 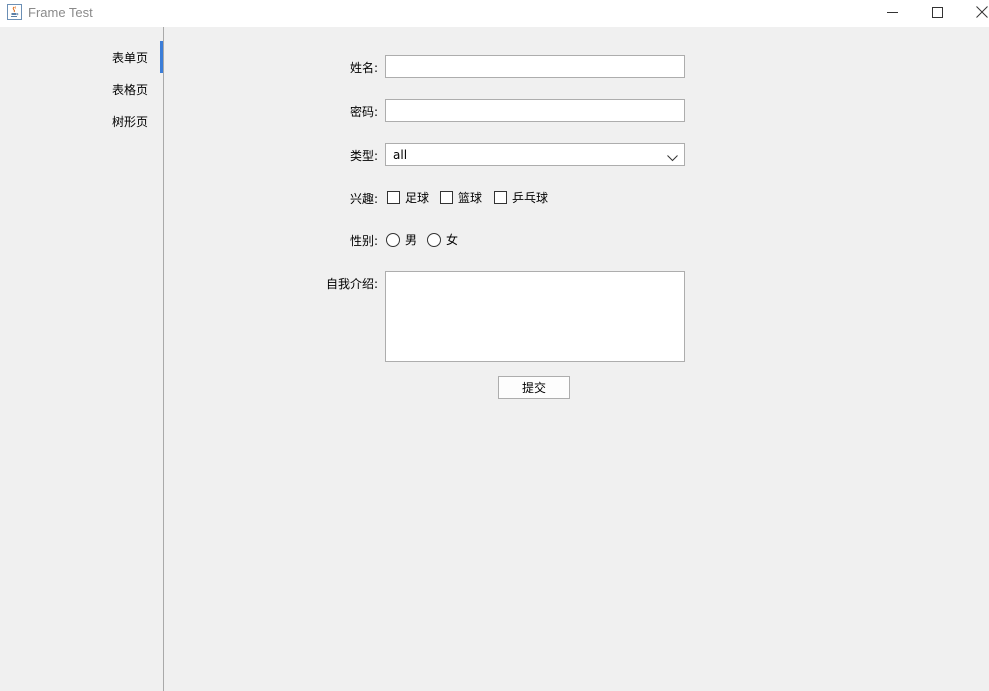 I want to click on minimize-icon, so click(x=892, y=12).